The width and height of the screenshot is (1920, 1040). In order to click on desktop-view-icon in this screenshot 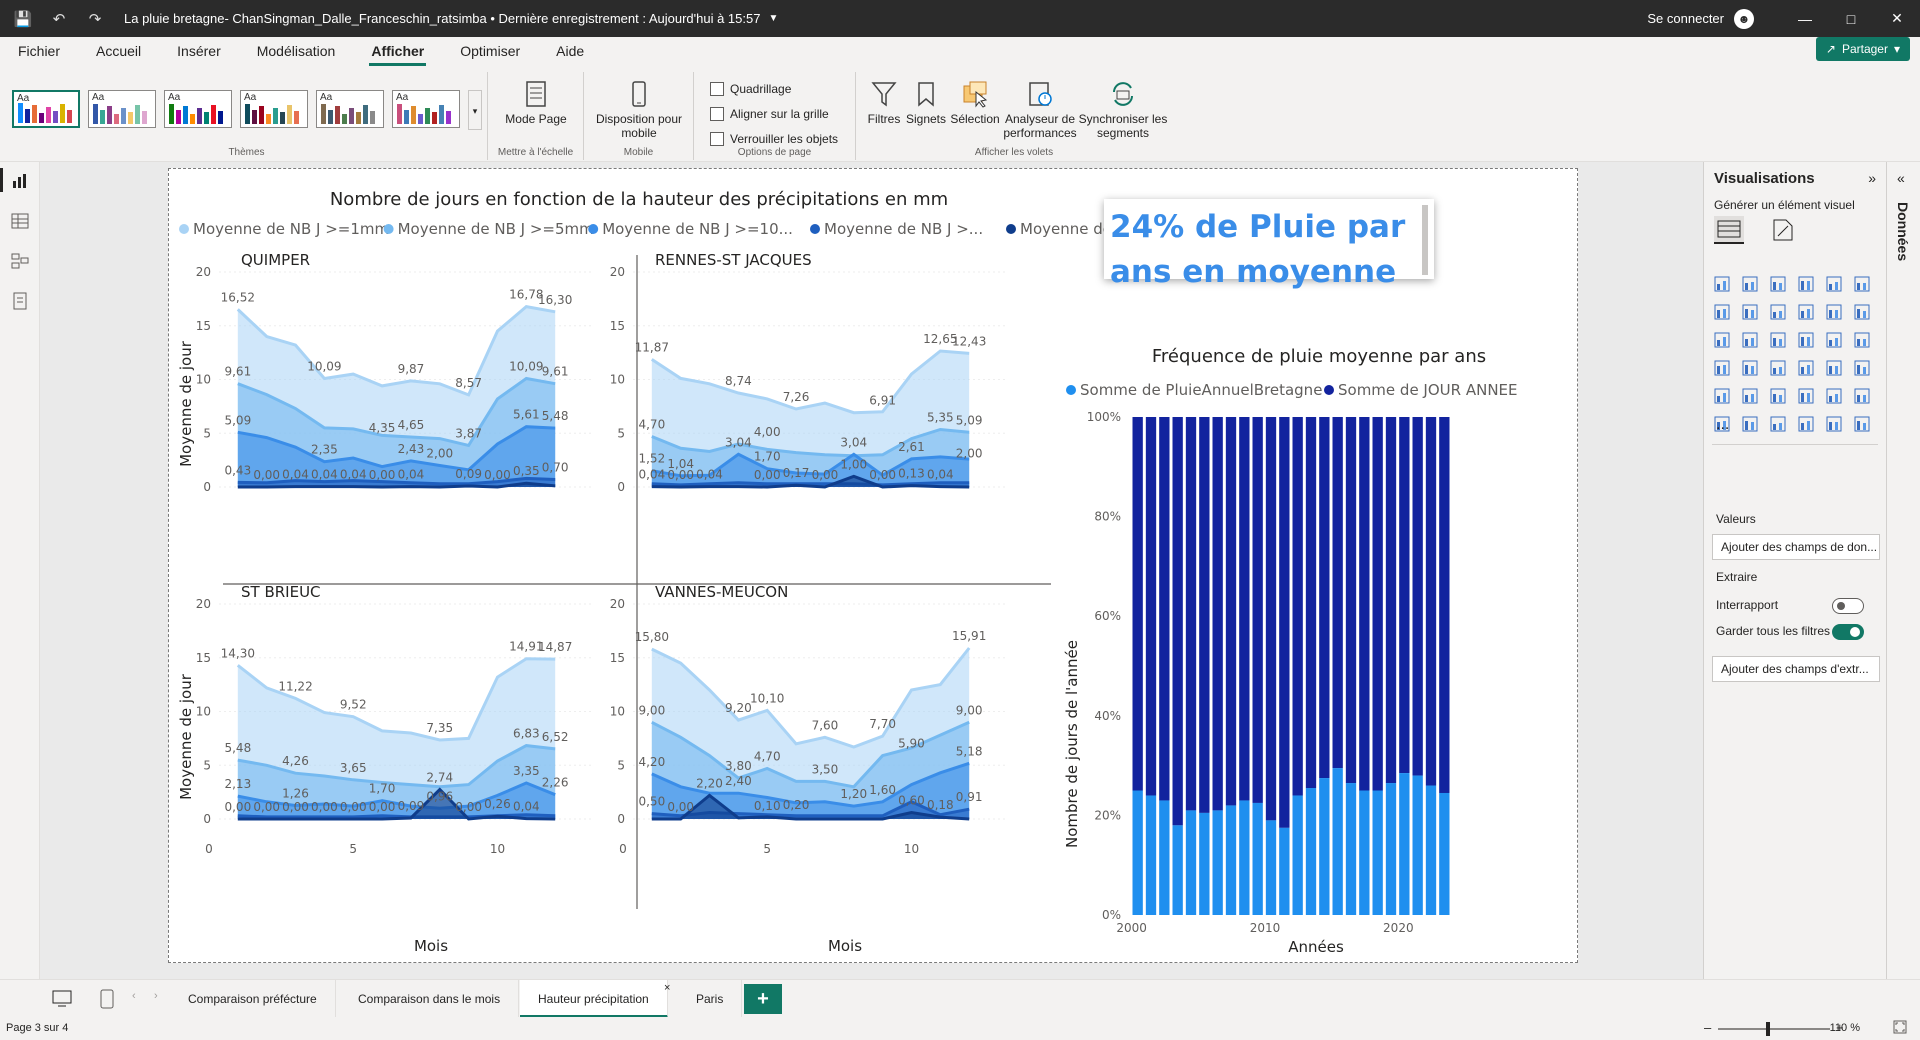, I will do `click(62, 1000)`.